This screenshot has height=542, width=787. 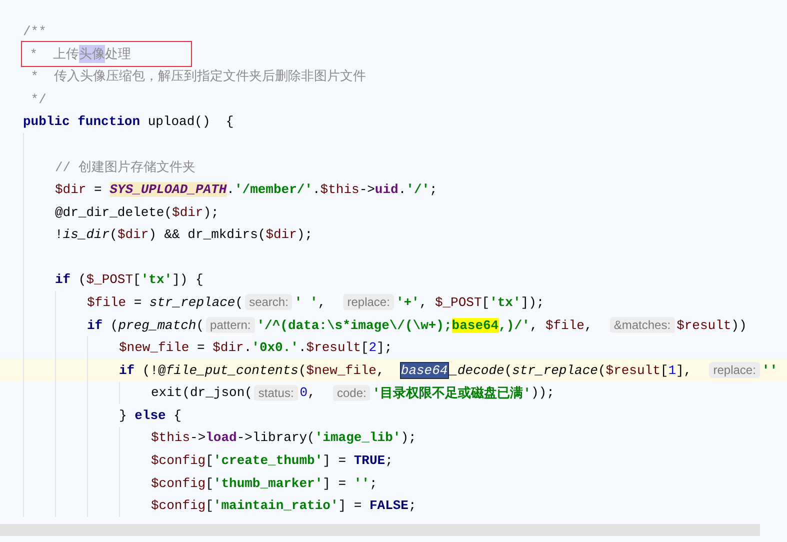 What do you see at coordinates (268, 302) in the screenshot?
I see `parameter-hint: search:` at bounding box center [268, 302].